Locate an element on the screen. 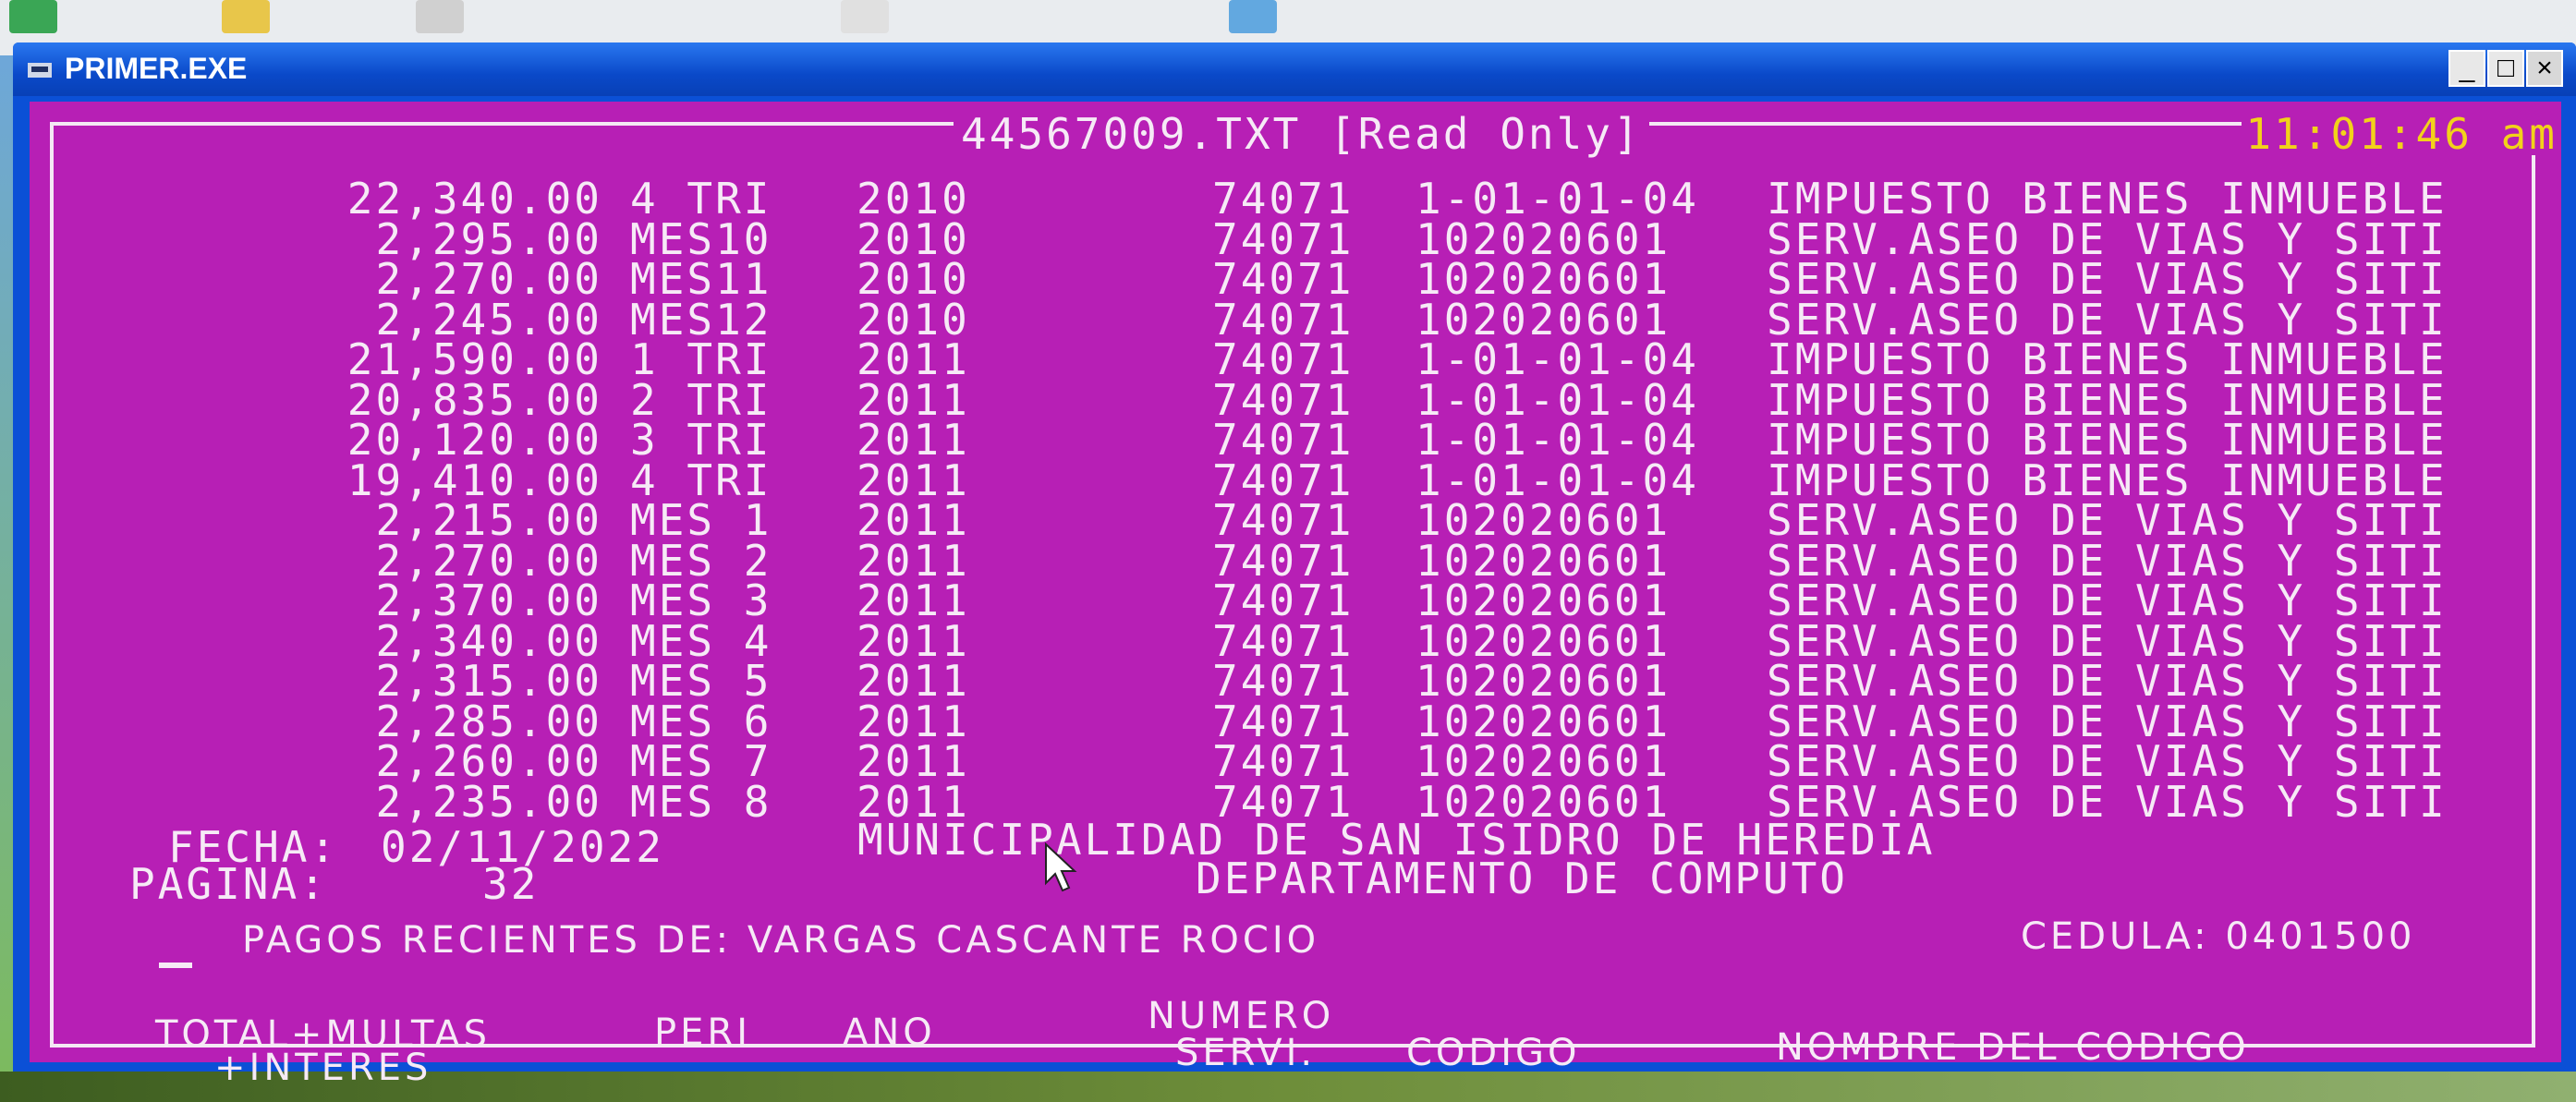 This screenshot has height=1102, width=2576. header-numero-line2: SERVI. is located at coordinates (1246, 1053).